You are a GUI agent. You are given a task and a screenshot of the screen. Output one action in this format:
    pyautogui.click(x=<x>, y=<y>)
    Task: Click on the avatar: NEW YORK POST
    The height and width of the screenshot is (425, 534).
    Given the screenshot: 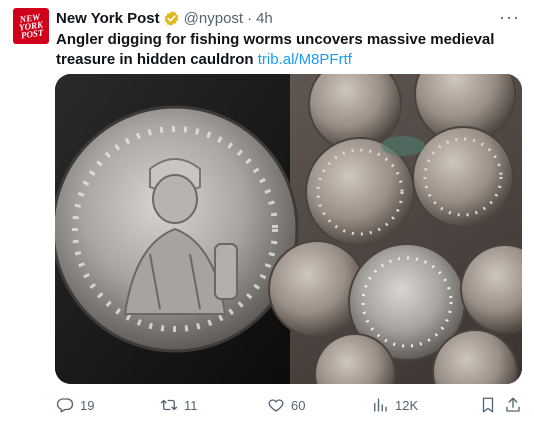 What is the action you would take?
    pyautogui.click(x=31, y=26)
    